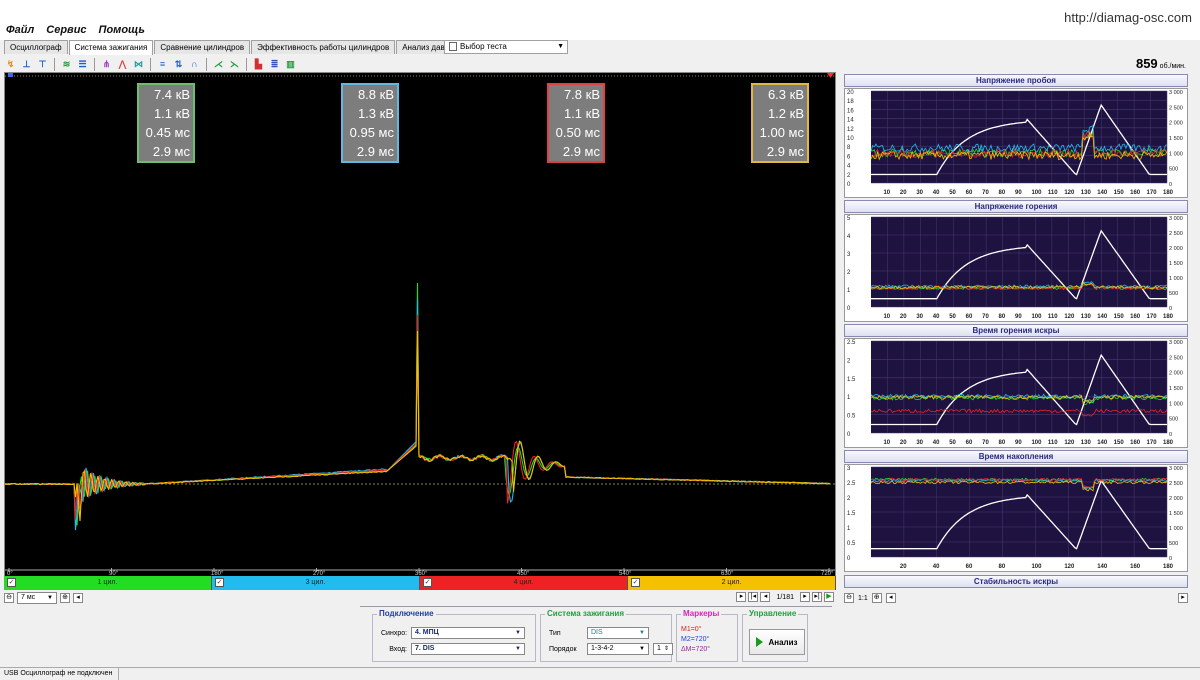 This screenshot has height=680, width=1200. Describe the element at coordinates (829, 597) in the screenshot. I see `play-button: ▶` at that location.